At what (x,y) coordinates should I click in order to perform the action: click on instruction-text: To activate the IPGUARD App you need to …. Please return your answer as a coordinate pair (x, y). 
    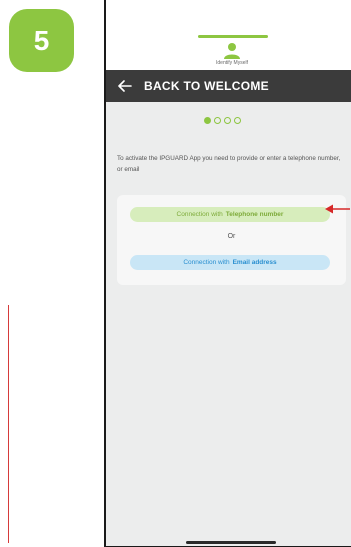
    Looking at the image, I should click on (229, 164).